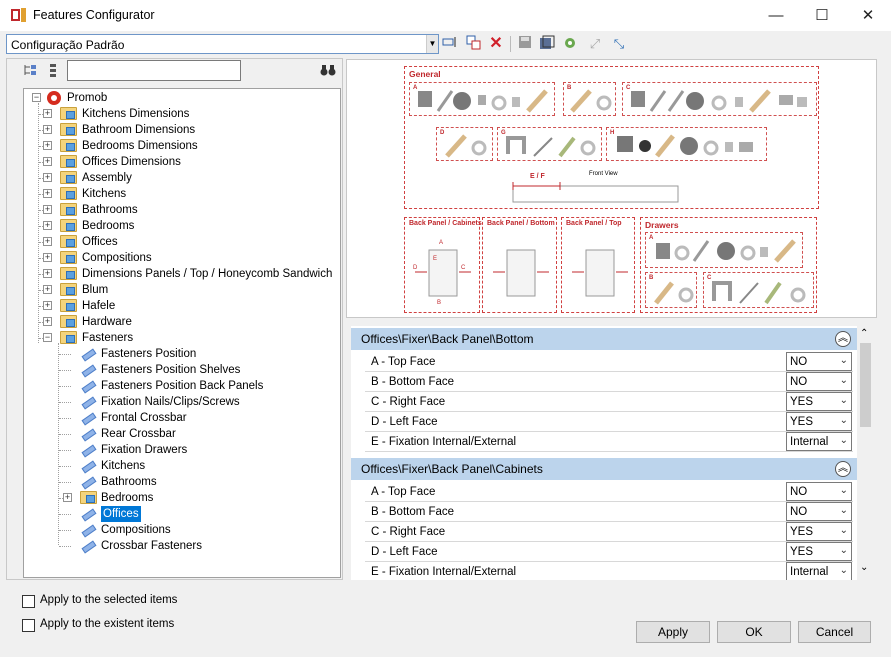 The image size is (891, 657). Describe the element at coordinates (547, 44) in the screenshot. I see `save-as-icon` at that location.